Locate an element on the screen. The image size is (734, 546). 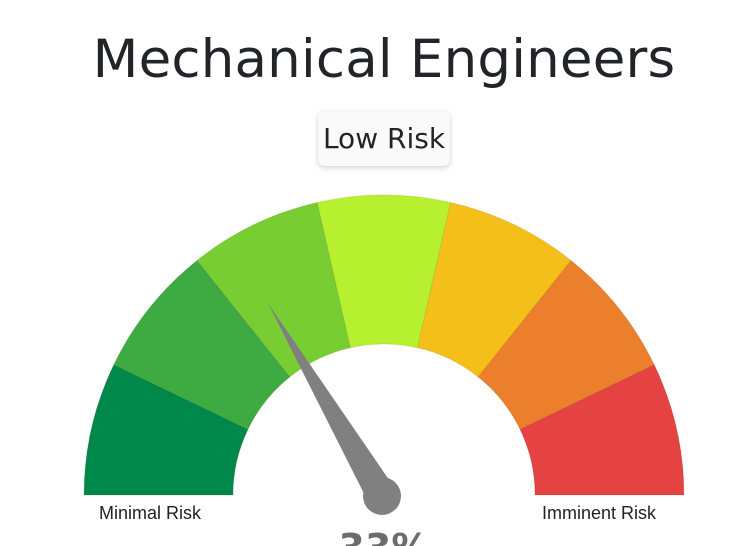
gauge-max-label: Imminent Risk is located at coordinates (599, 513).